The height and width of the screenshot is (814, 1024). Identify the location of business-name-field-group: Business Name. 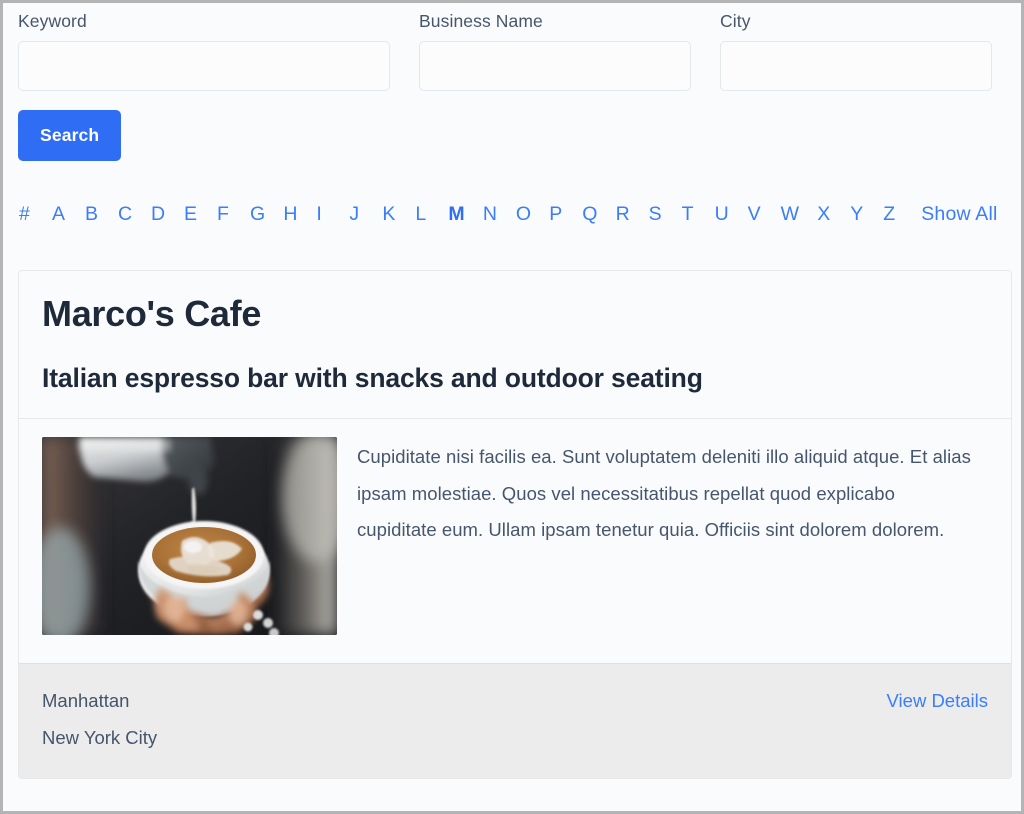
(555, 51).